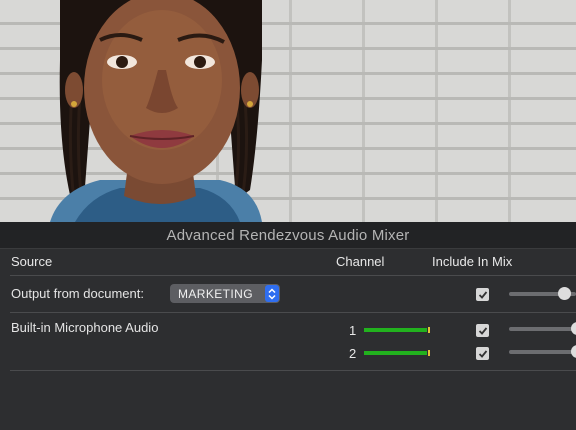 The height and width of the screenshot is (430, 576). I want to click on channel-1-number: 1, so click(353, 330).